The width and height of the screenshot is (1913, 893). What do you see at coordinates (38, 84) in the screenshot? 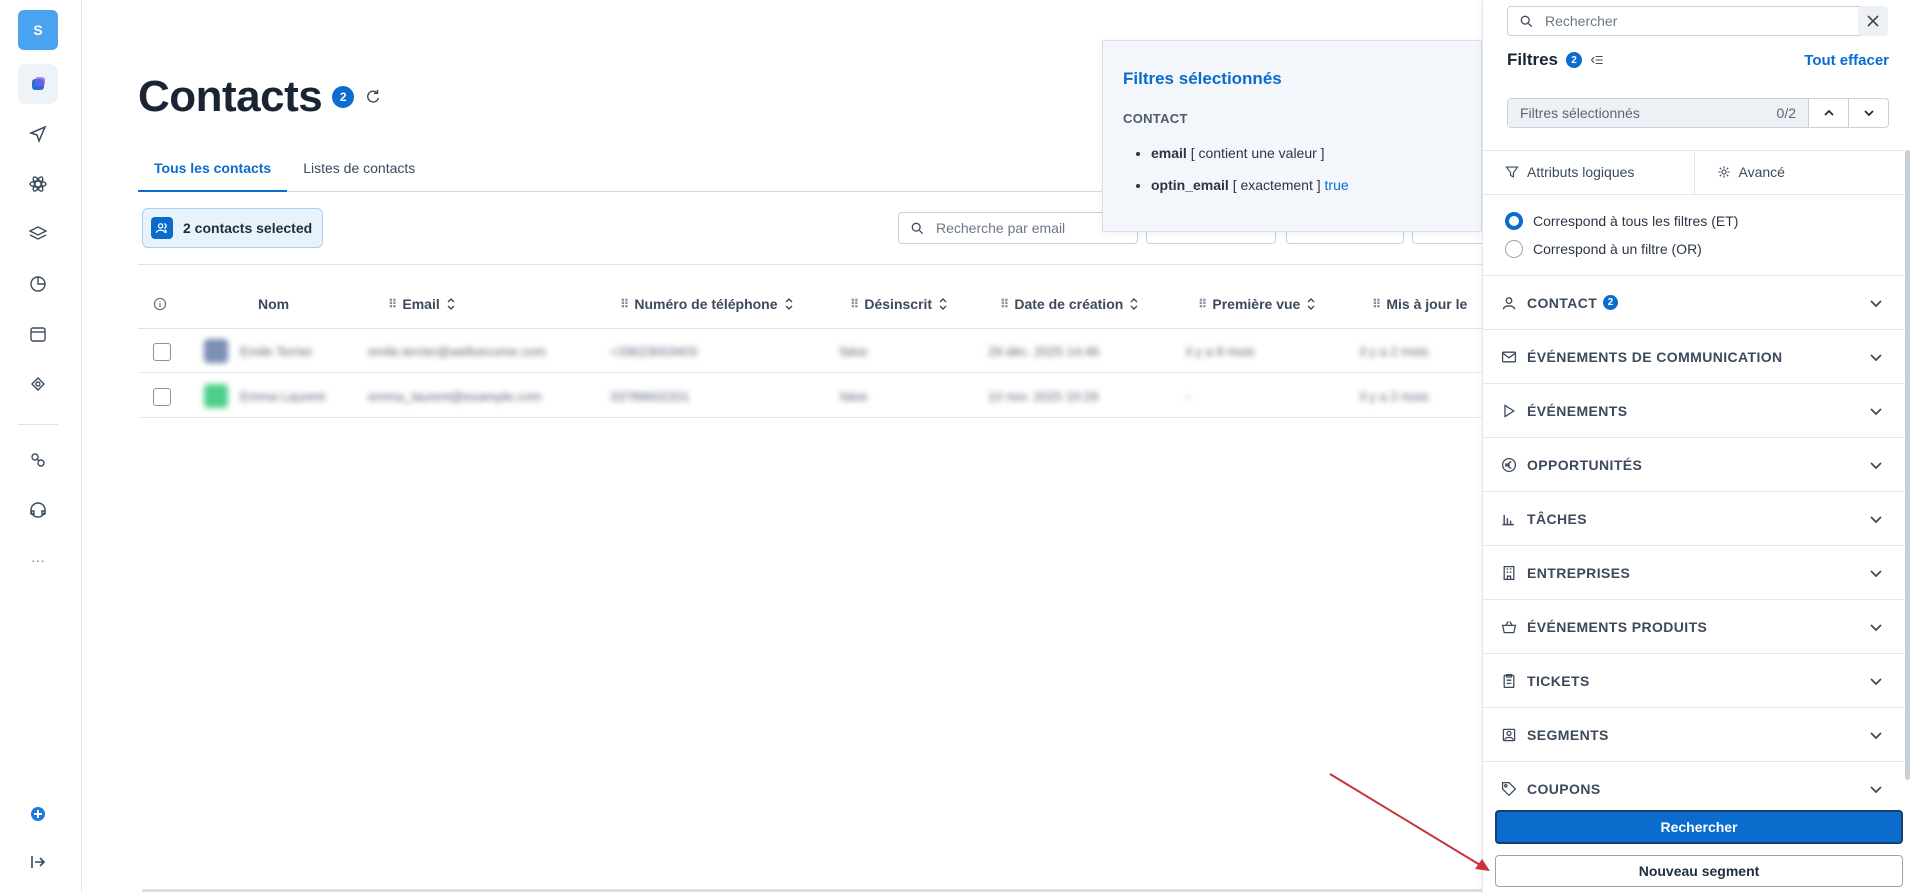
I see `contacts-nav-icon` at bounding box center [38, 84].